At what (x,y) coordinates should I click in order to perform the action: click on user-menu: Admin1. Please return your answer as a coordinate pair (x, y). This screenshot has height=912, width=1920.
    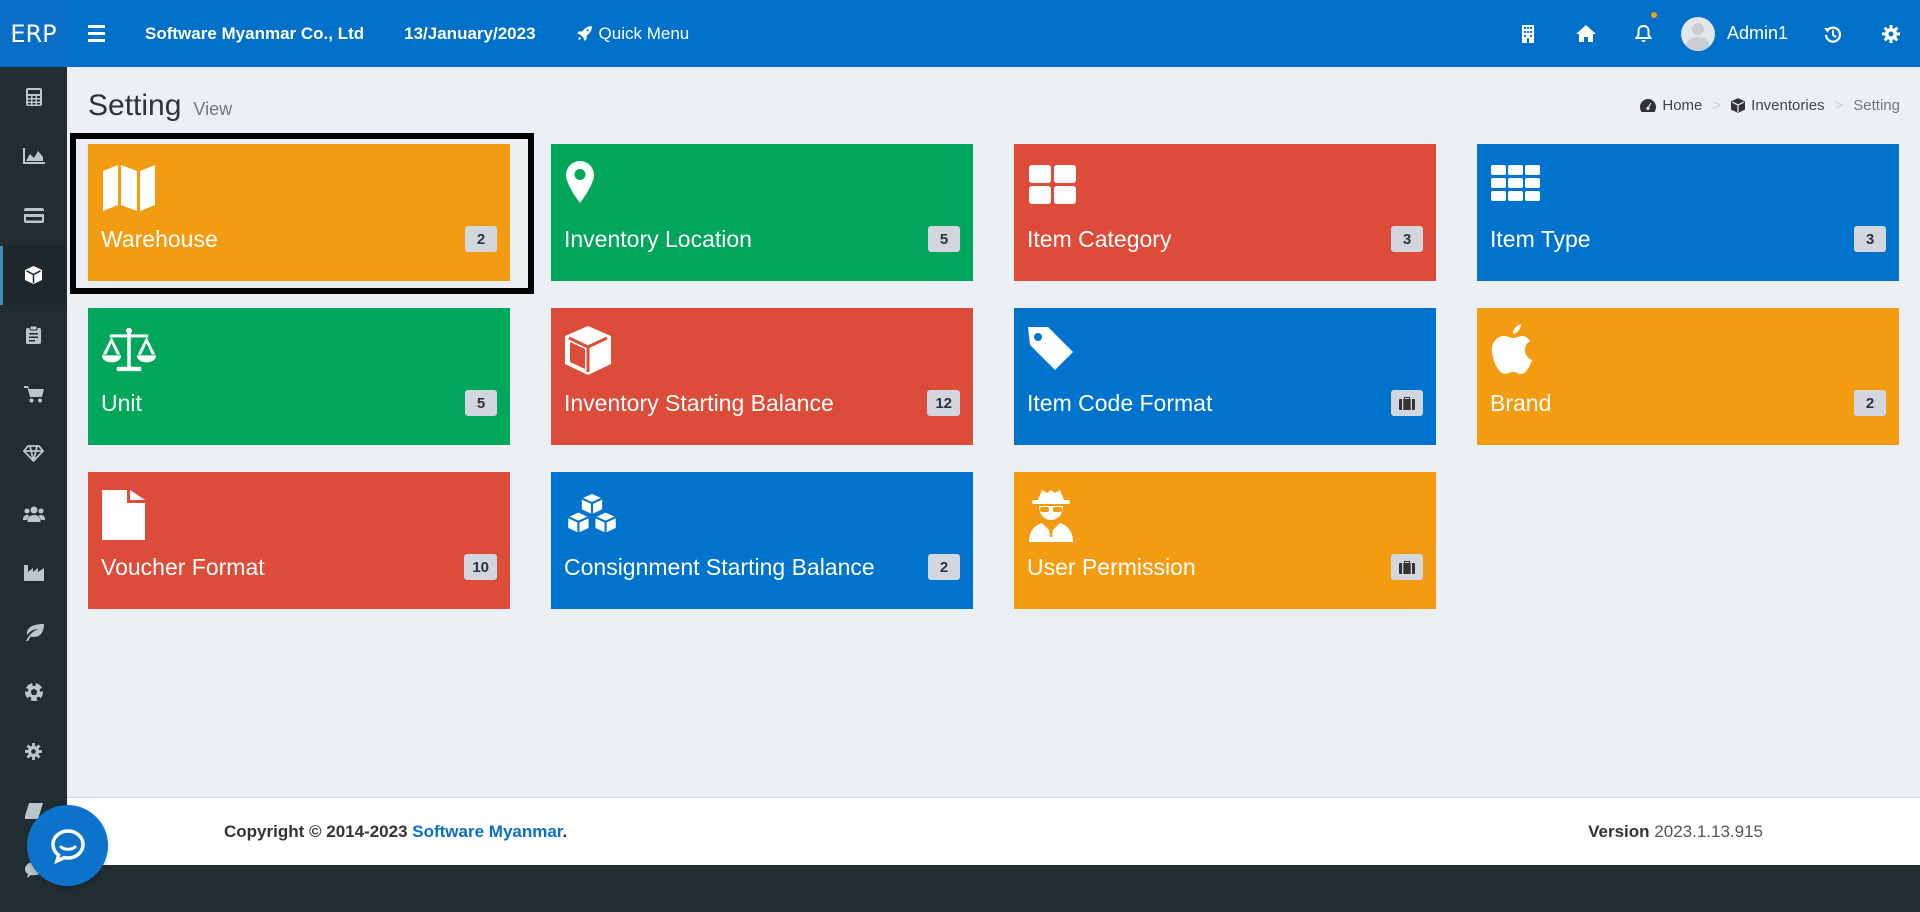
    Looking at the image, I should click on (1738, 33).